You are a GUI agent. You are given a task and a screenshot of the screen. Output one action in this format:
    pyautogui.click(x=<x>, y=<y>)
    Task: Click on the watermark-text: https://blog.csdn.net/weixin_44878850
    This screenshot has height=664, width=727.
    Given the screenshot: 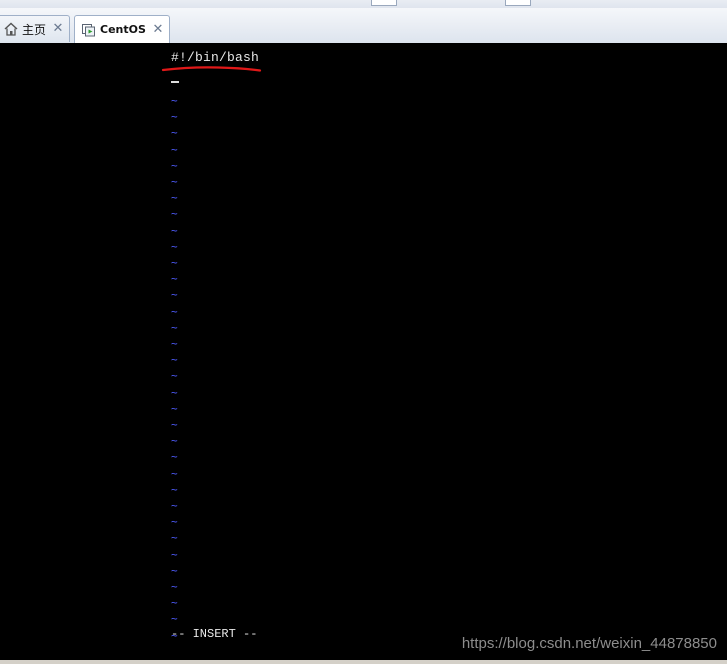 What is the action you would take?
    pyautogui.click(x=589, y=643)
    